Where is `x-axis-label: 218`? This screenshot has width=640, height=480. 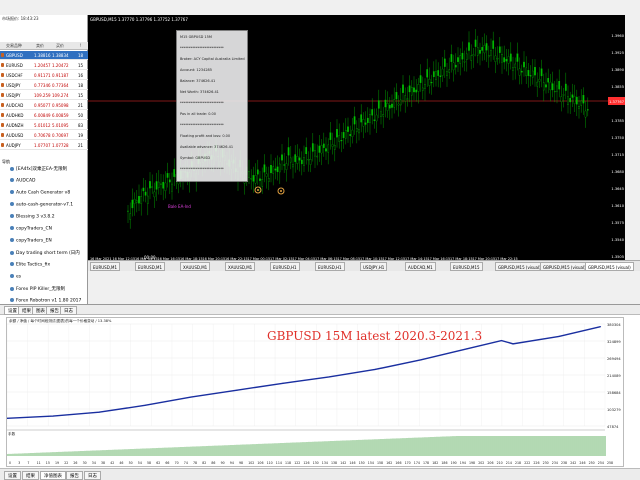 x-axis-label: 218 is located at coordinates (518, 463).